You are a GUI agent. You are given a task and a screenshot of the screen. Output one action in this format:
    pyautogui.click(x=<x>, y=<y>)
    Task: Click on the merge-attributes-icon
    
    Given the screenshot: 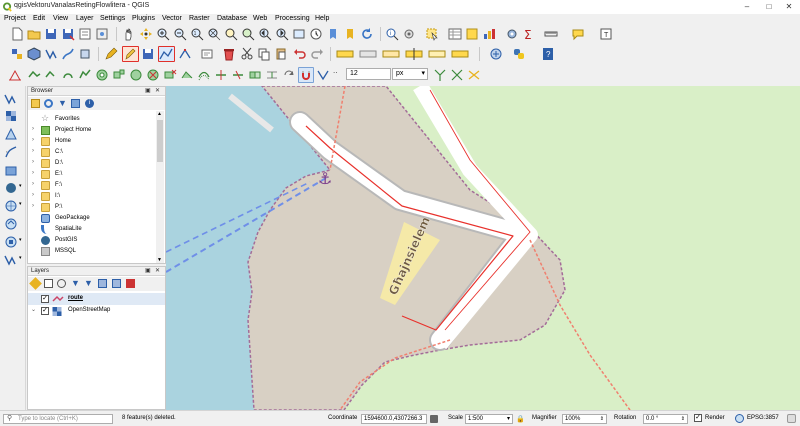 What is the action you would take?
    pyautogui.click(x=272, y=75)
    